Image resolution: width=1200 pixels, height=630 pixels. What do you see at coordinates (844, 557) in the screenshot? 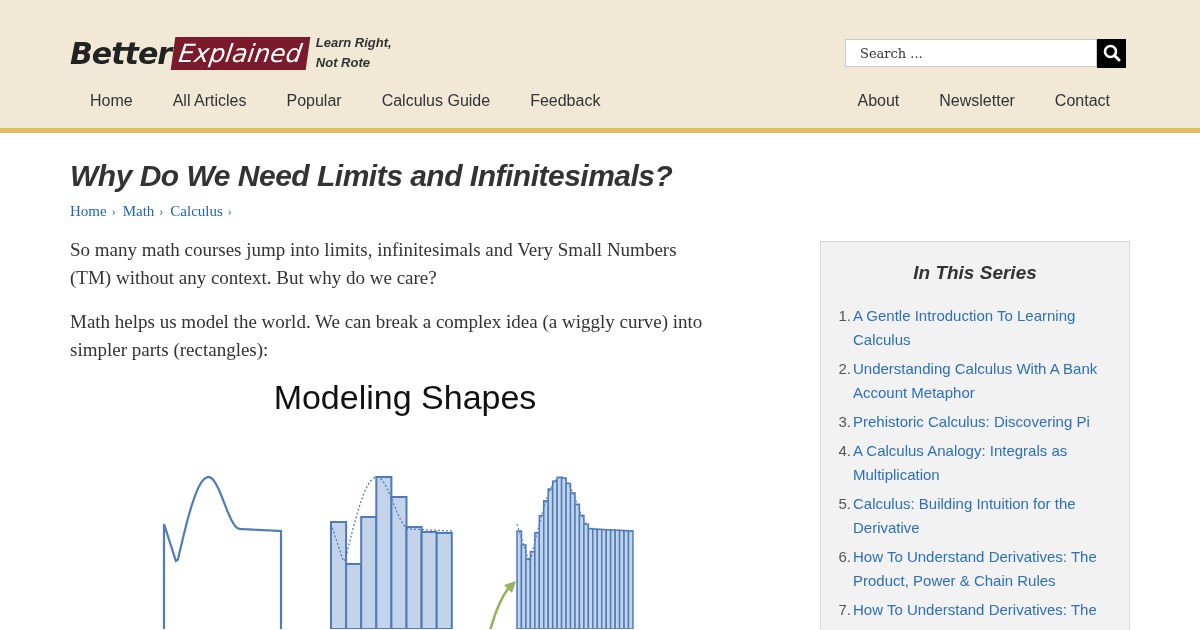
I see `list-number: 6.` at bounding box center [844, 557].